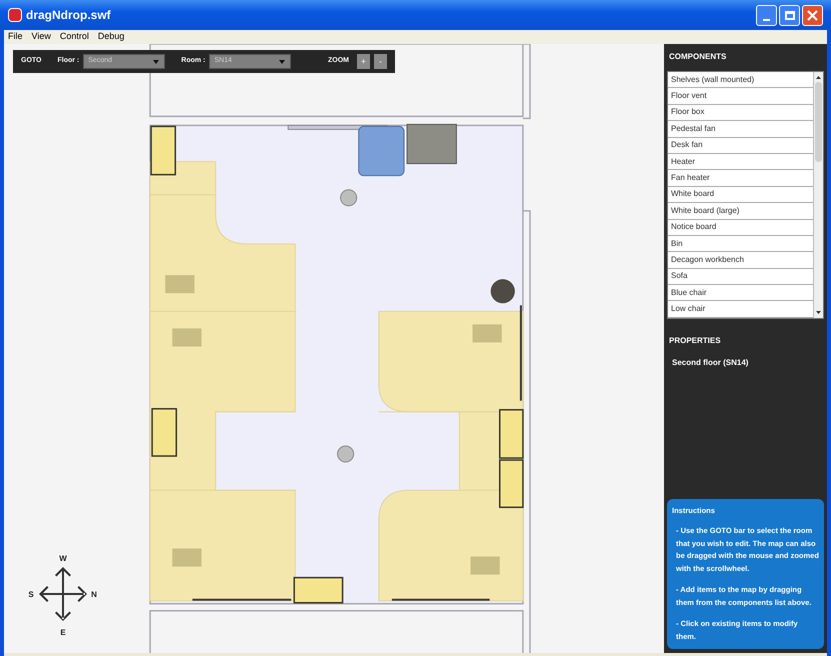 The image size is (831, 656). I want to click on component-item: Shelves (wall mounted), so click(740, 80).